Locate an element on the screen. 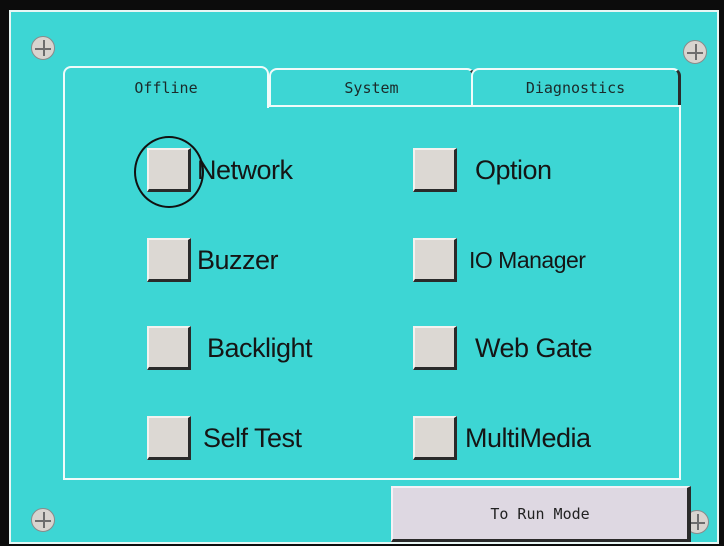 The image size is (724, 546). tab-diagnostics: Diagnostics is located at coordinates (576, 87).